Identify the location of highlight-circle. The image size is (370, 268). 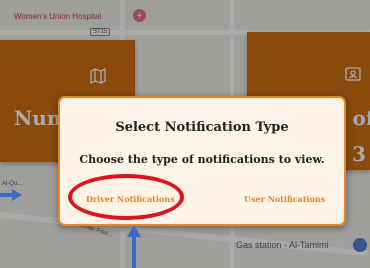
(126, 197).